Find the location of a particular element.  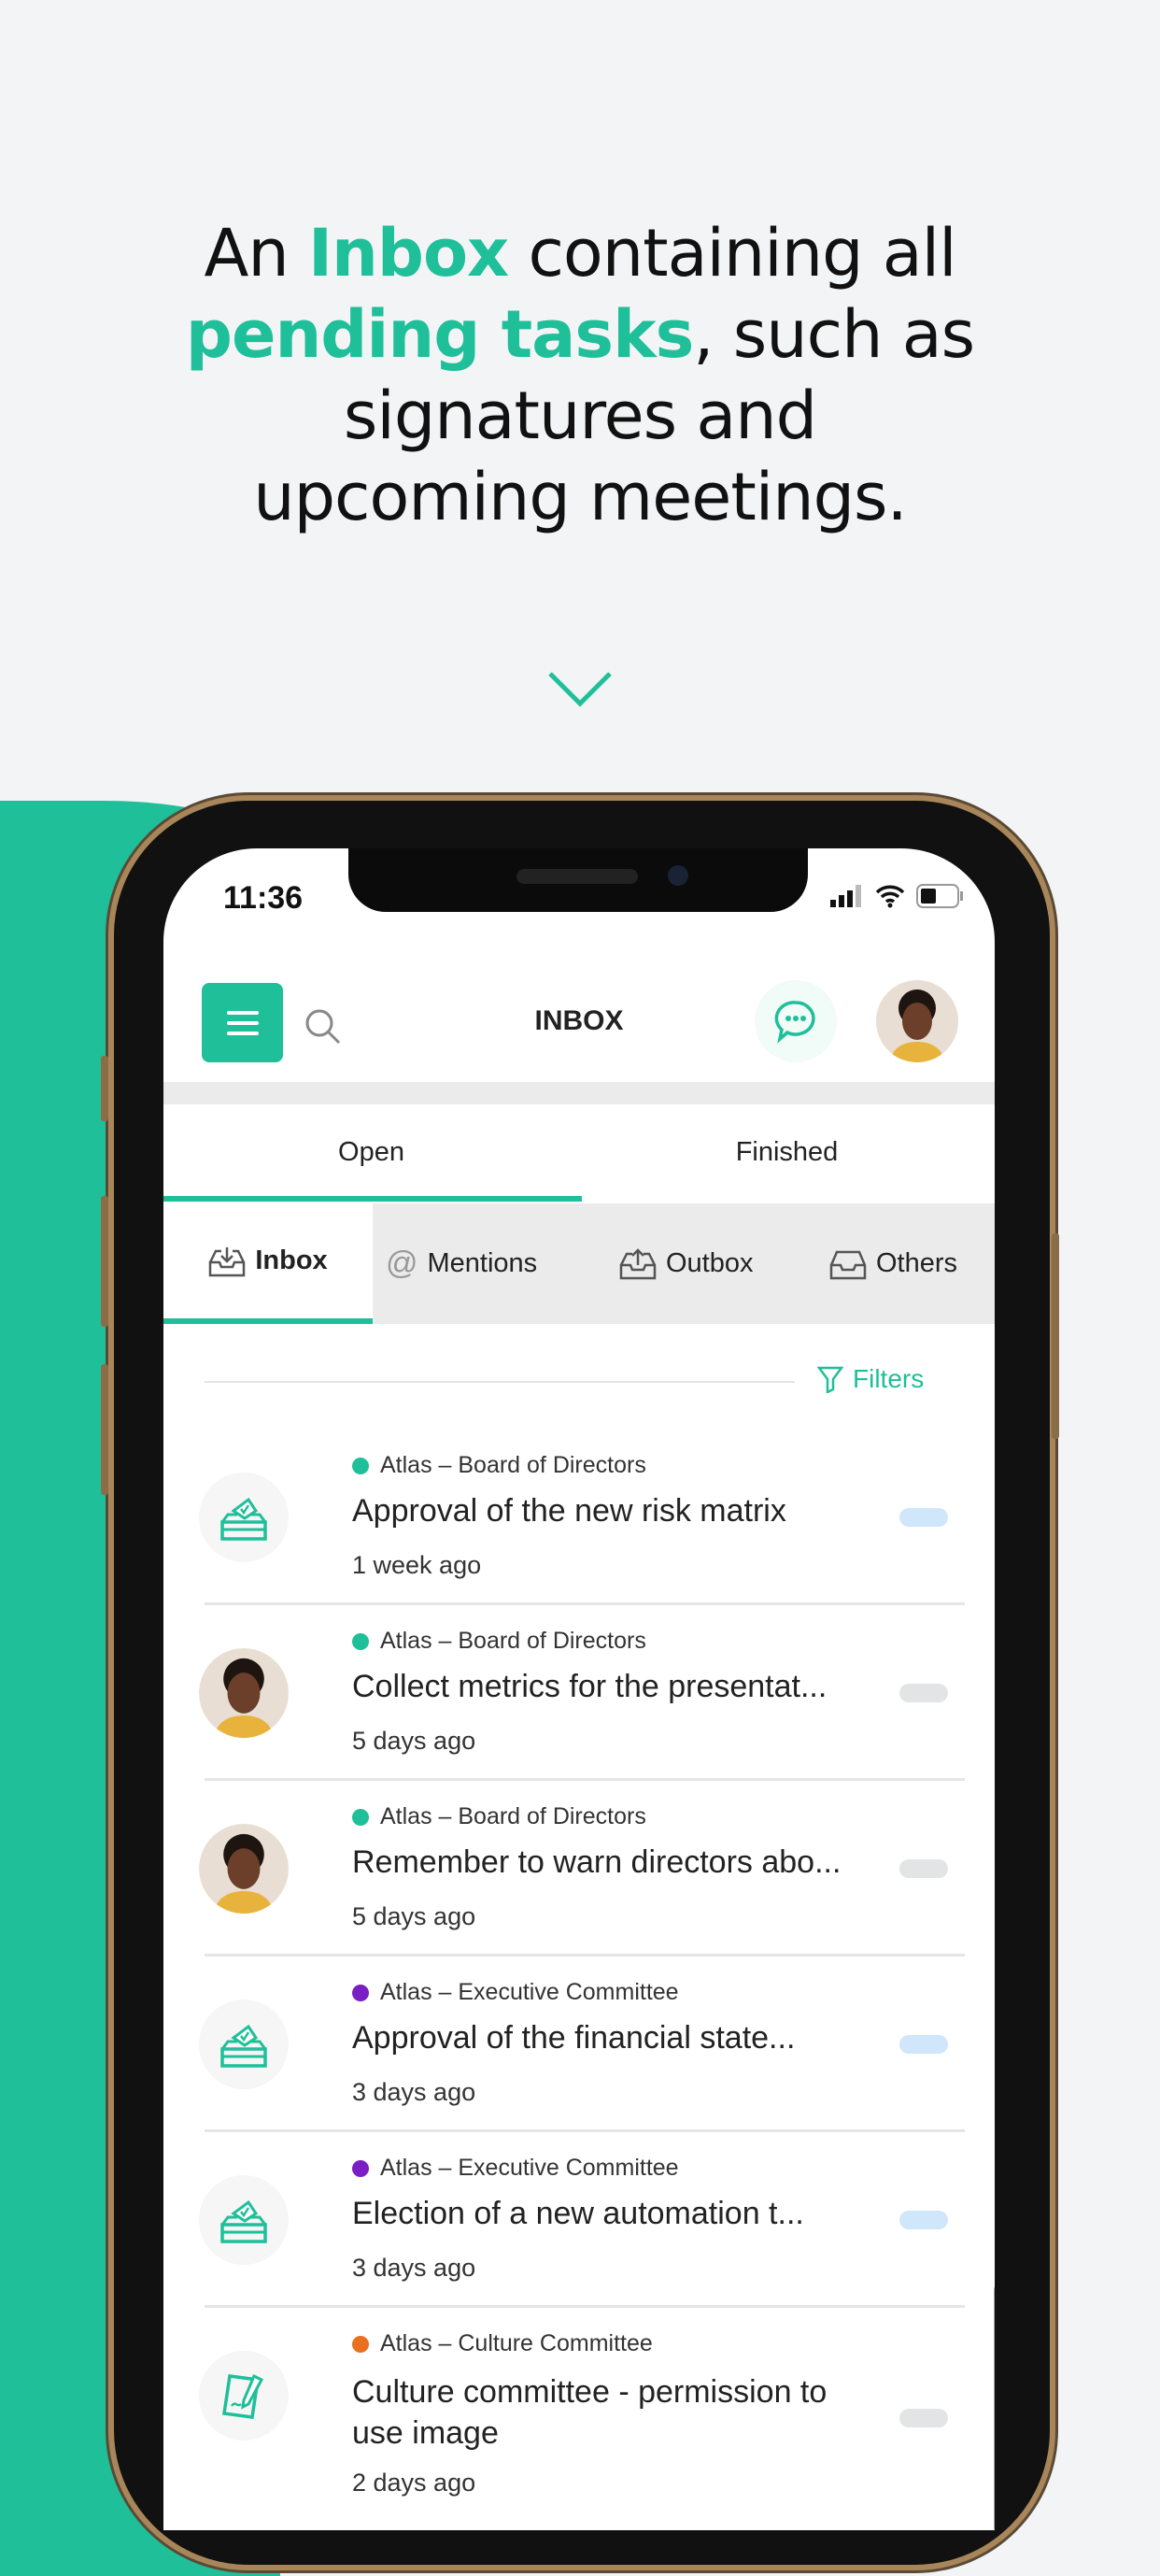

user-avatar is located at coordinates (917, 1021).